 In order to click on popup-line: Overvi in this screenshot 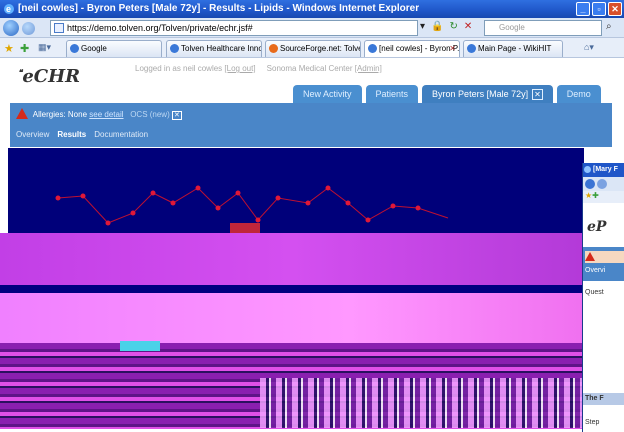, I will do `click(595, 270)`.